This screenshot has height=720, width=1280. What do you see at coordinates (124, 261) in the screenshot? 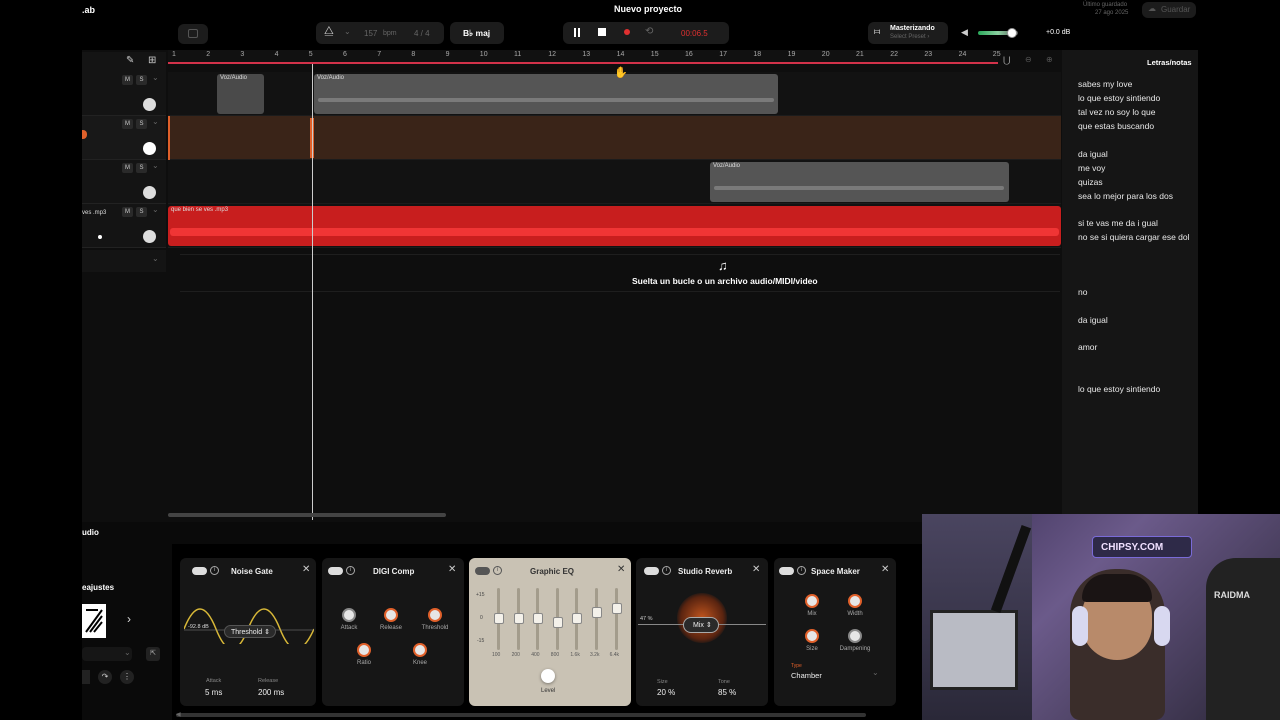
I see `add-track-row: ⌄` at bounding box center [124, 261].